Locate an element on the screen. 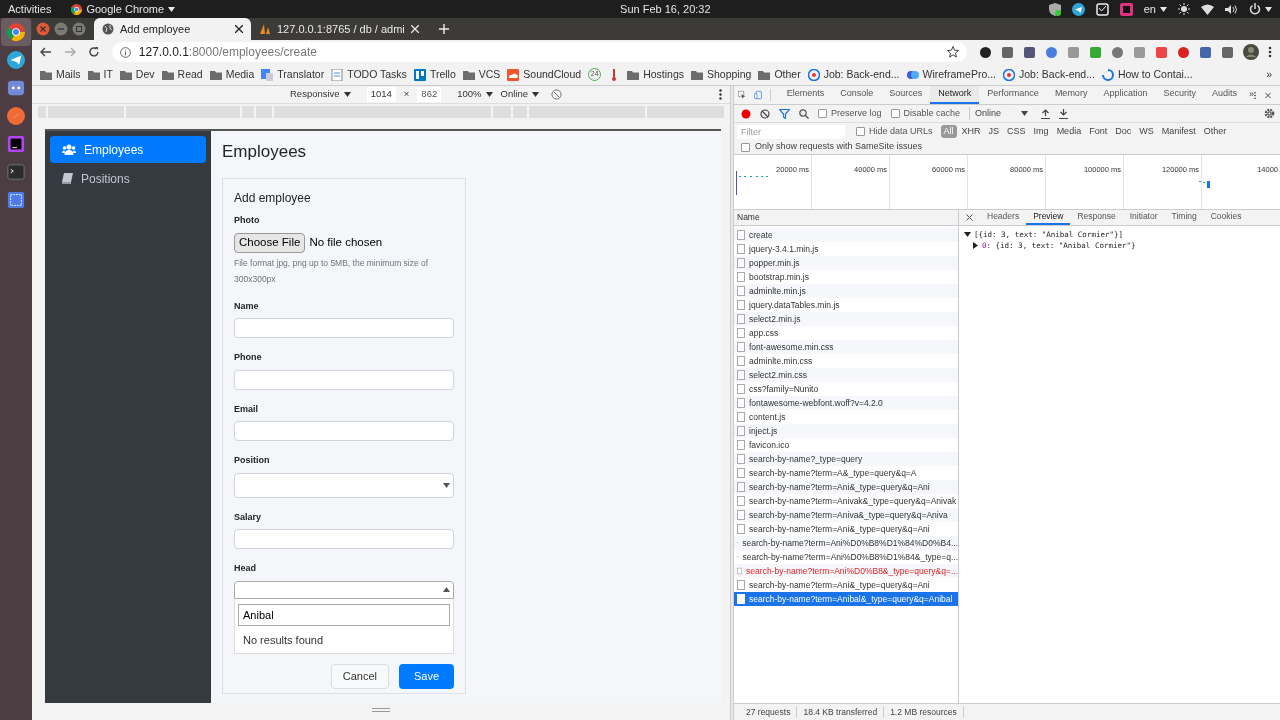  choose-file-button: Choose File is located at coordinates (270, 242).